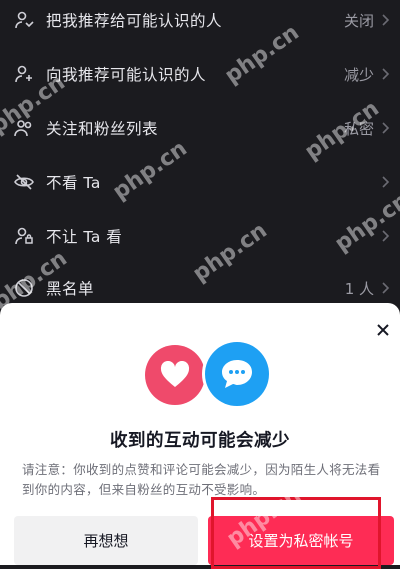  I want to click on setting-label: 把我推荐给可能认识的人, so click(134, 21).